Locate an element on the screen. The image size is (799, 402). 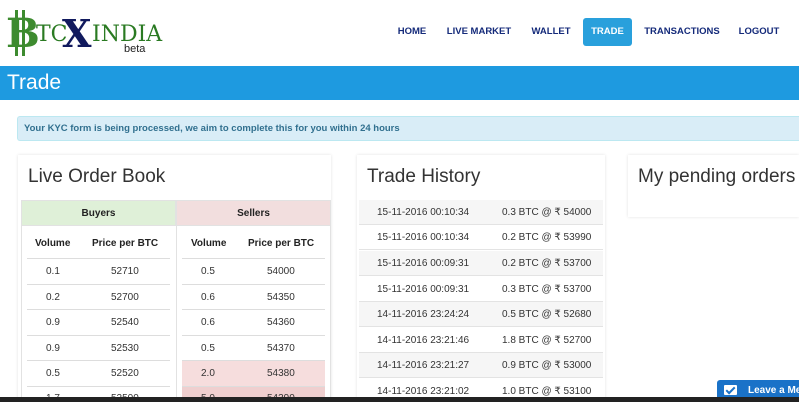
buyer-volume: 0.2 is located at coordinates (53, 297).